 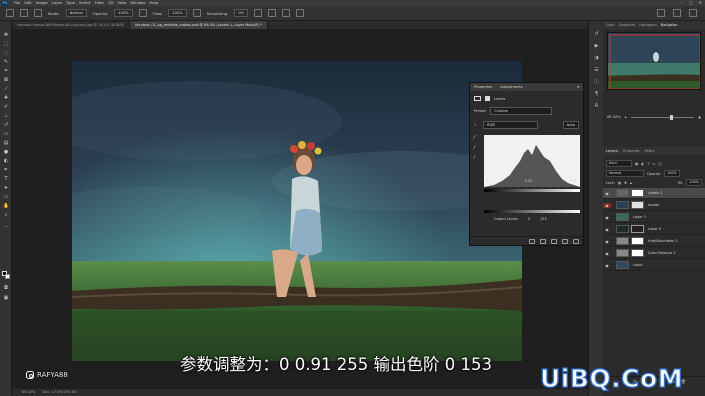 I want to click on tab-layers: Layers, so click(x=612, y=151).